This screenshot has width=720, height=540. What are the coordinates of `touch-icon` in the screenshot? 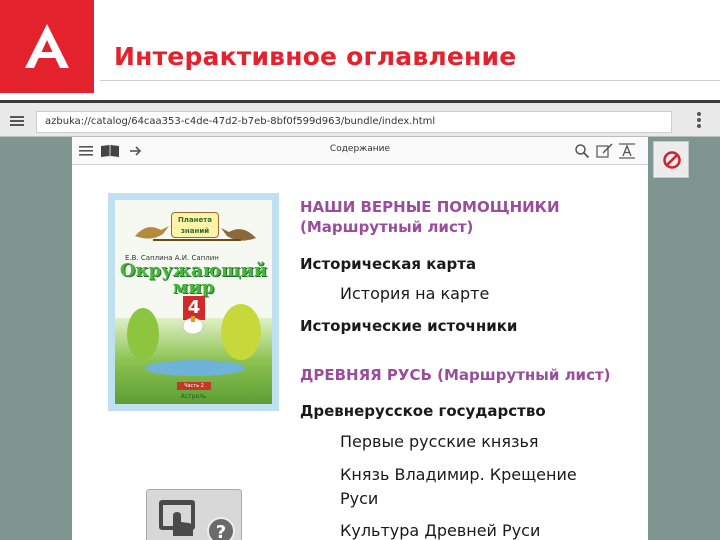 It's located at (177, 518).